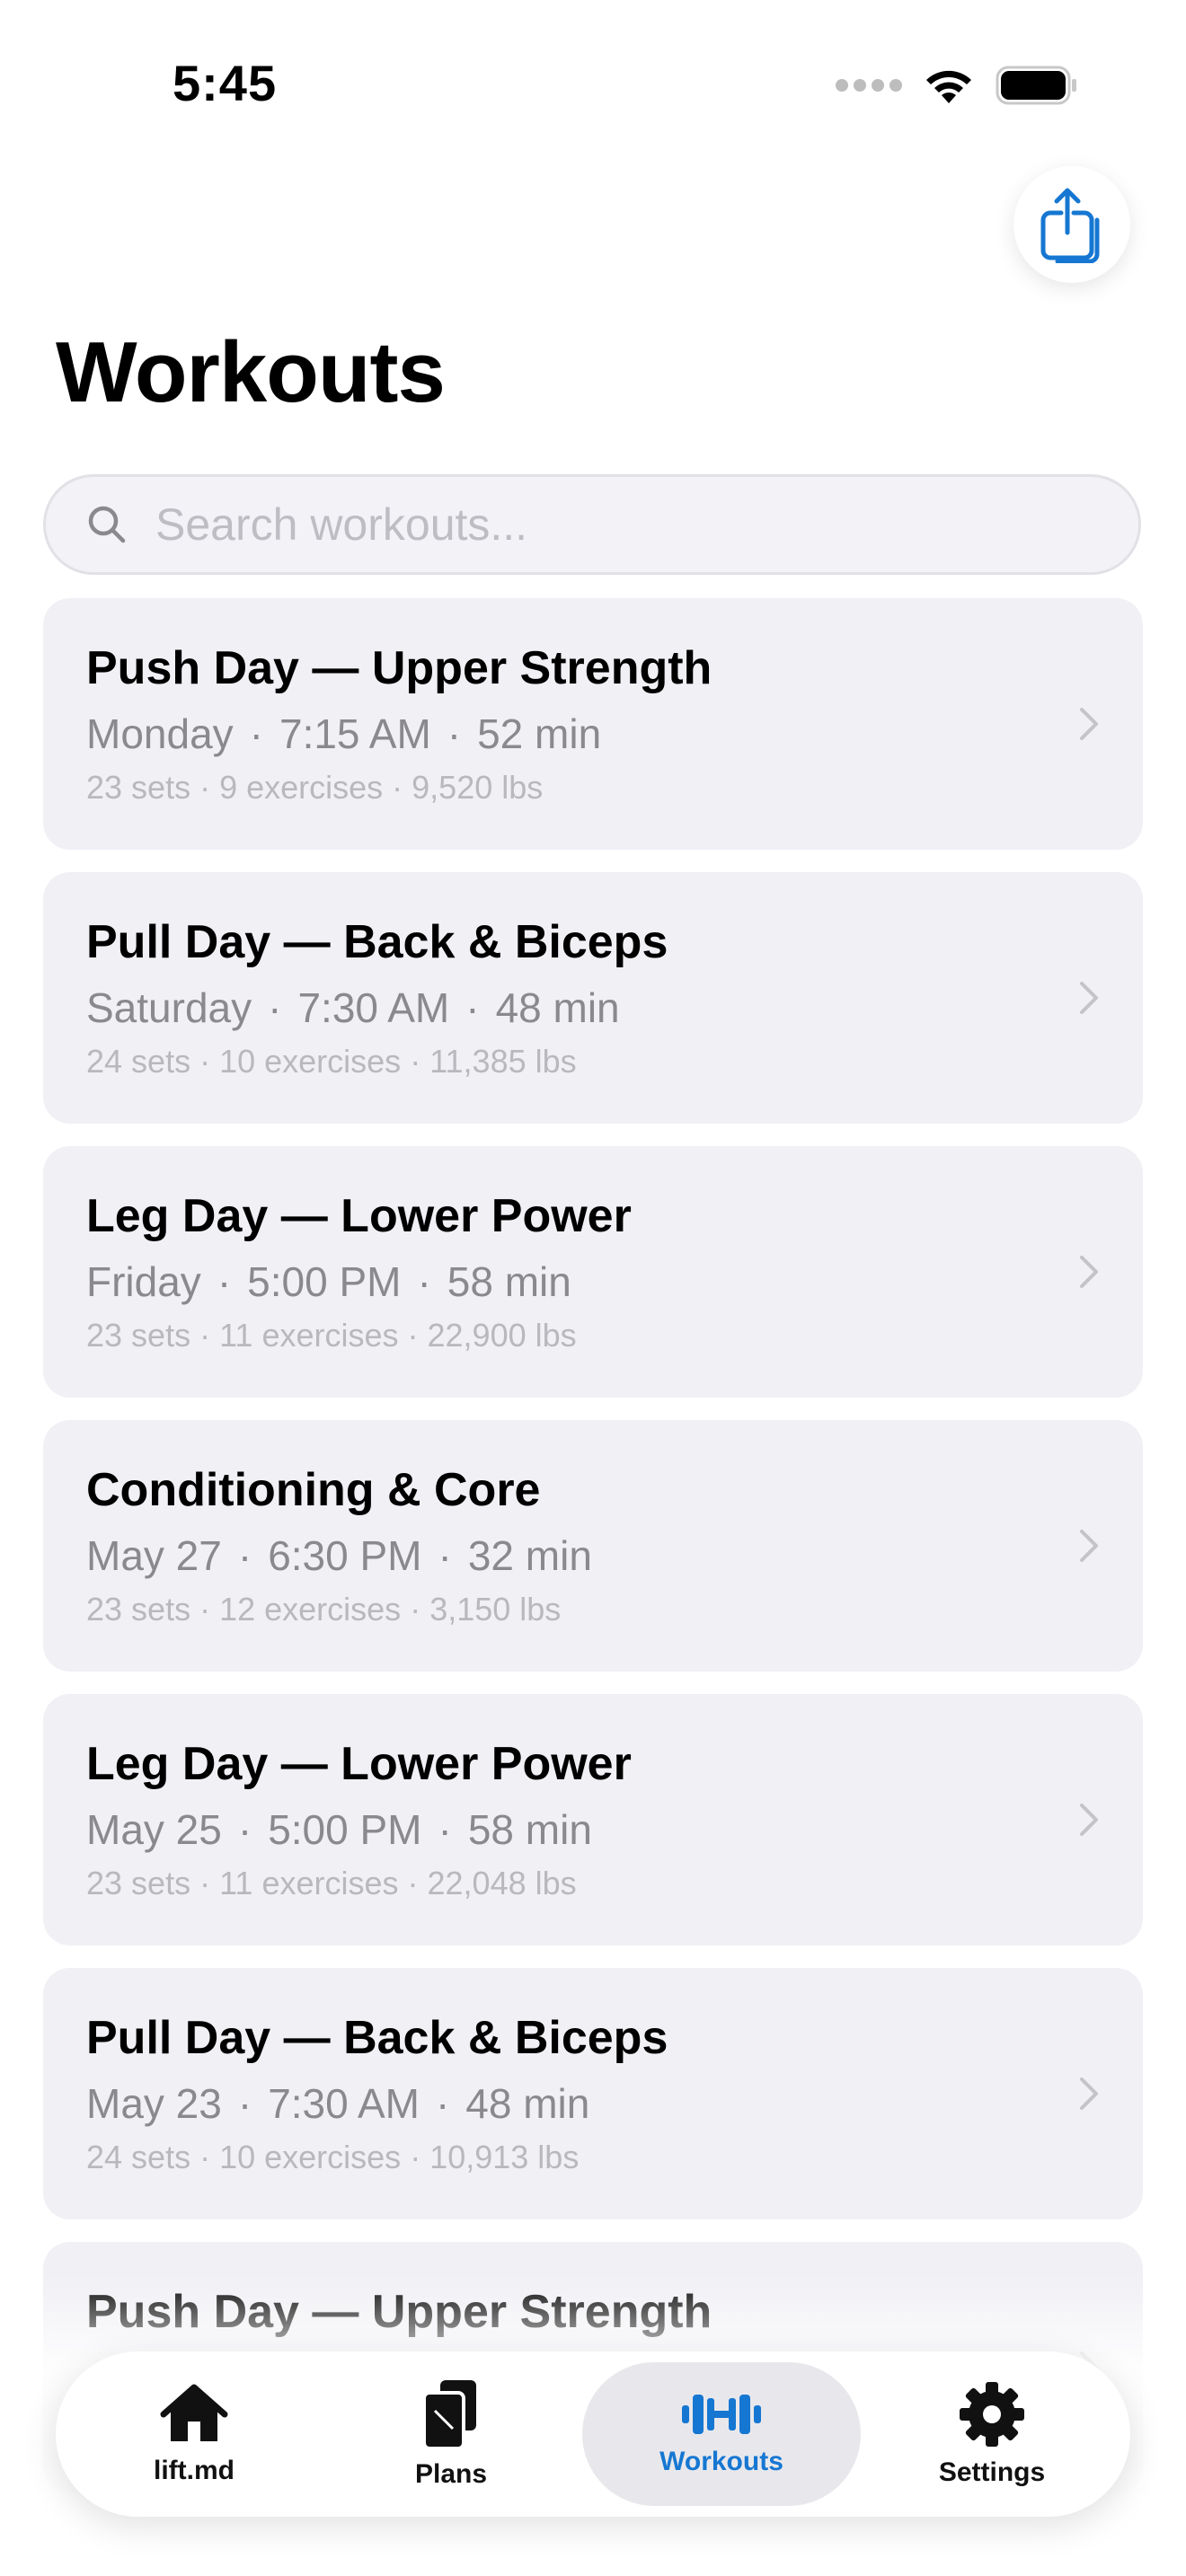  Describe the element at coordinates (605, 524) in the screenshot. I see `search-input` at that location.